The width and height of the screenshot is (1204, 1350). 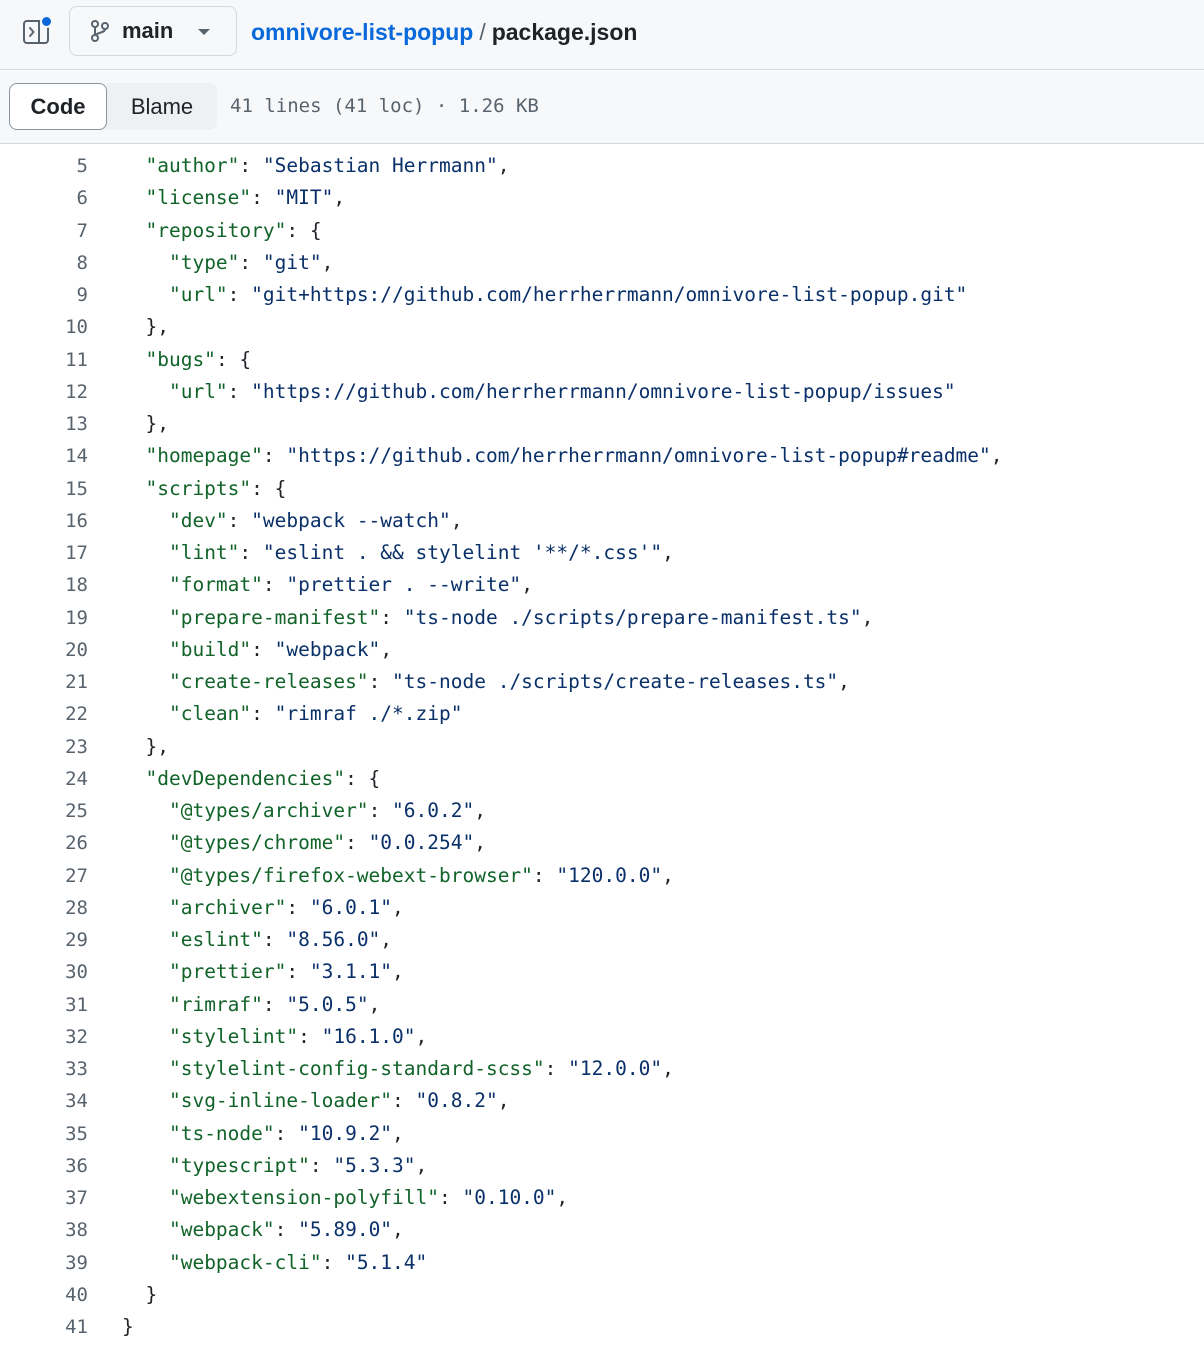 What do you see at coordinates (44, 424) in the screenshot?
I see `line-number: 13` at bounding box center [44, 424].